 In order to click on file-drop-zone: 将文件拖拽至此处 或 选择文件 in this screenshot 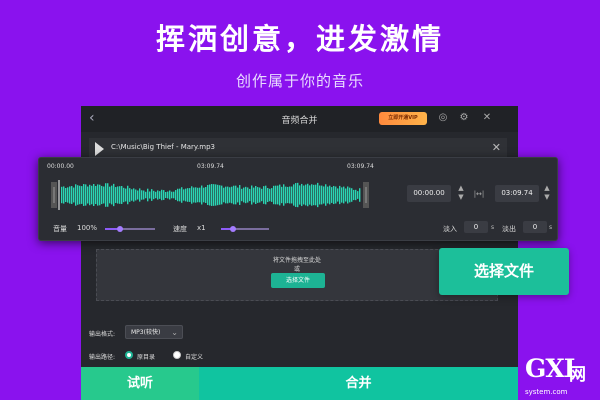, I will do `click(297, 275)`.